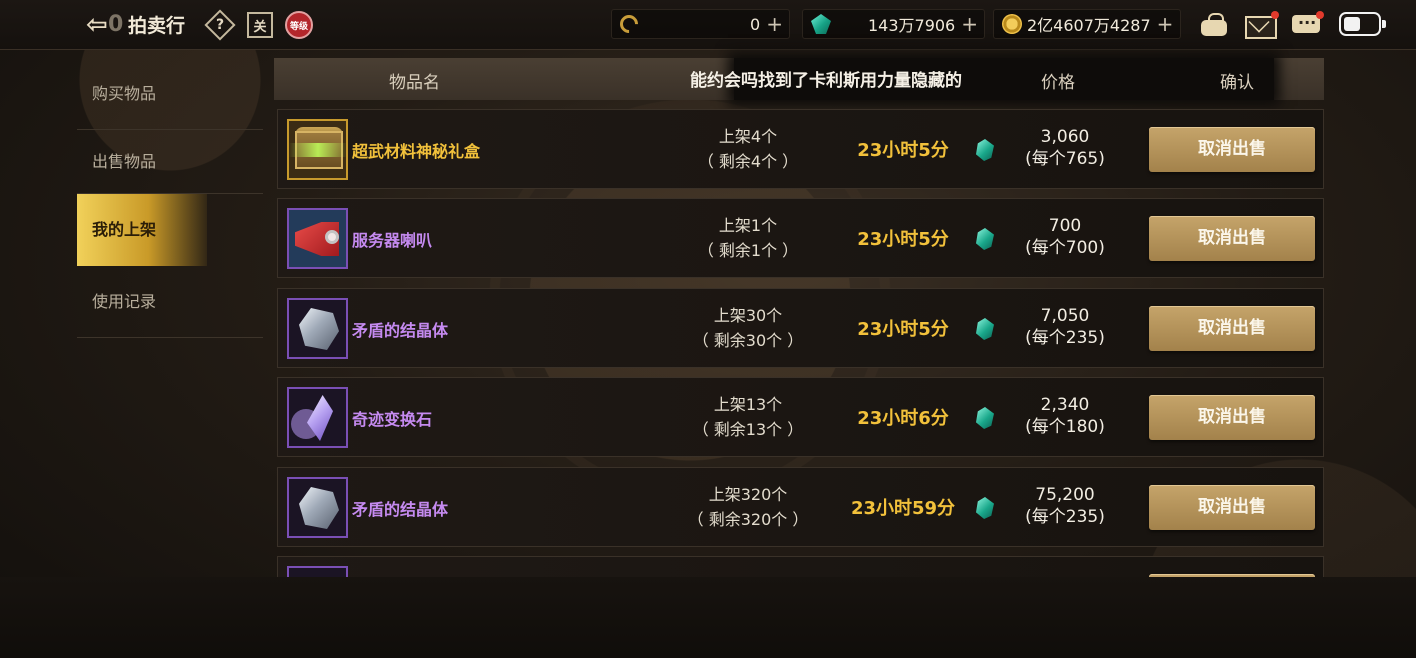  What do you see at coordinates (1237, 83) in the screenshot?
I see `column-confirm: 确认` at bounding box center [1237, 83].